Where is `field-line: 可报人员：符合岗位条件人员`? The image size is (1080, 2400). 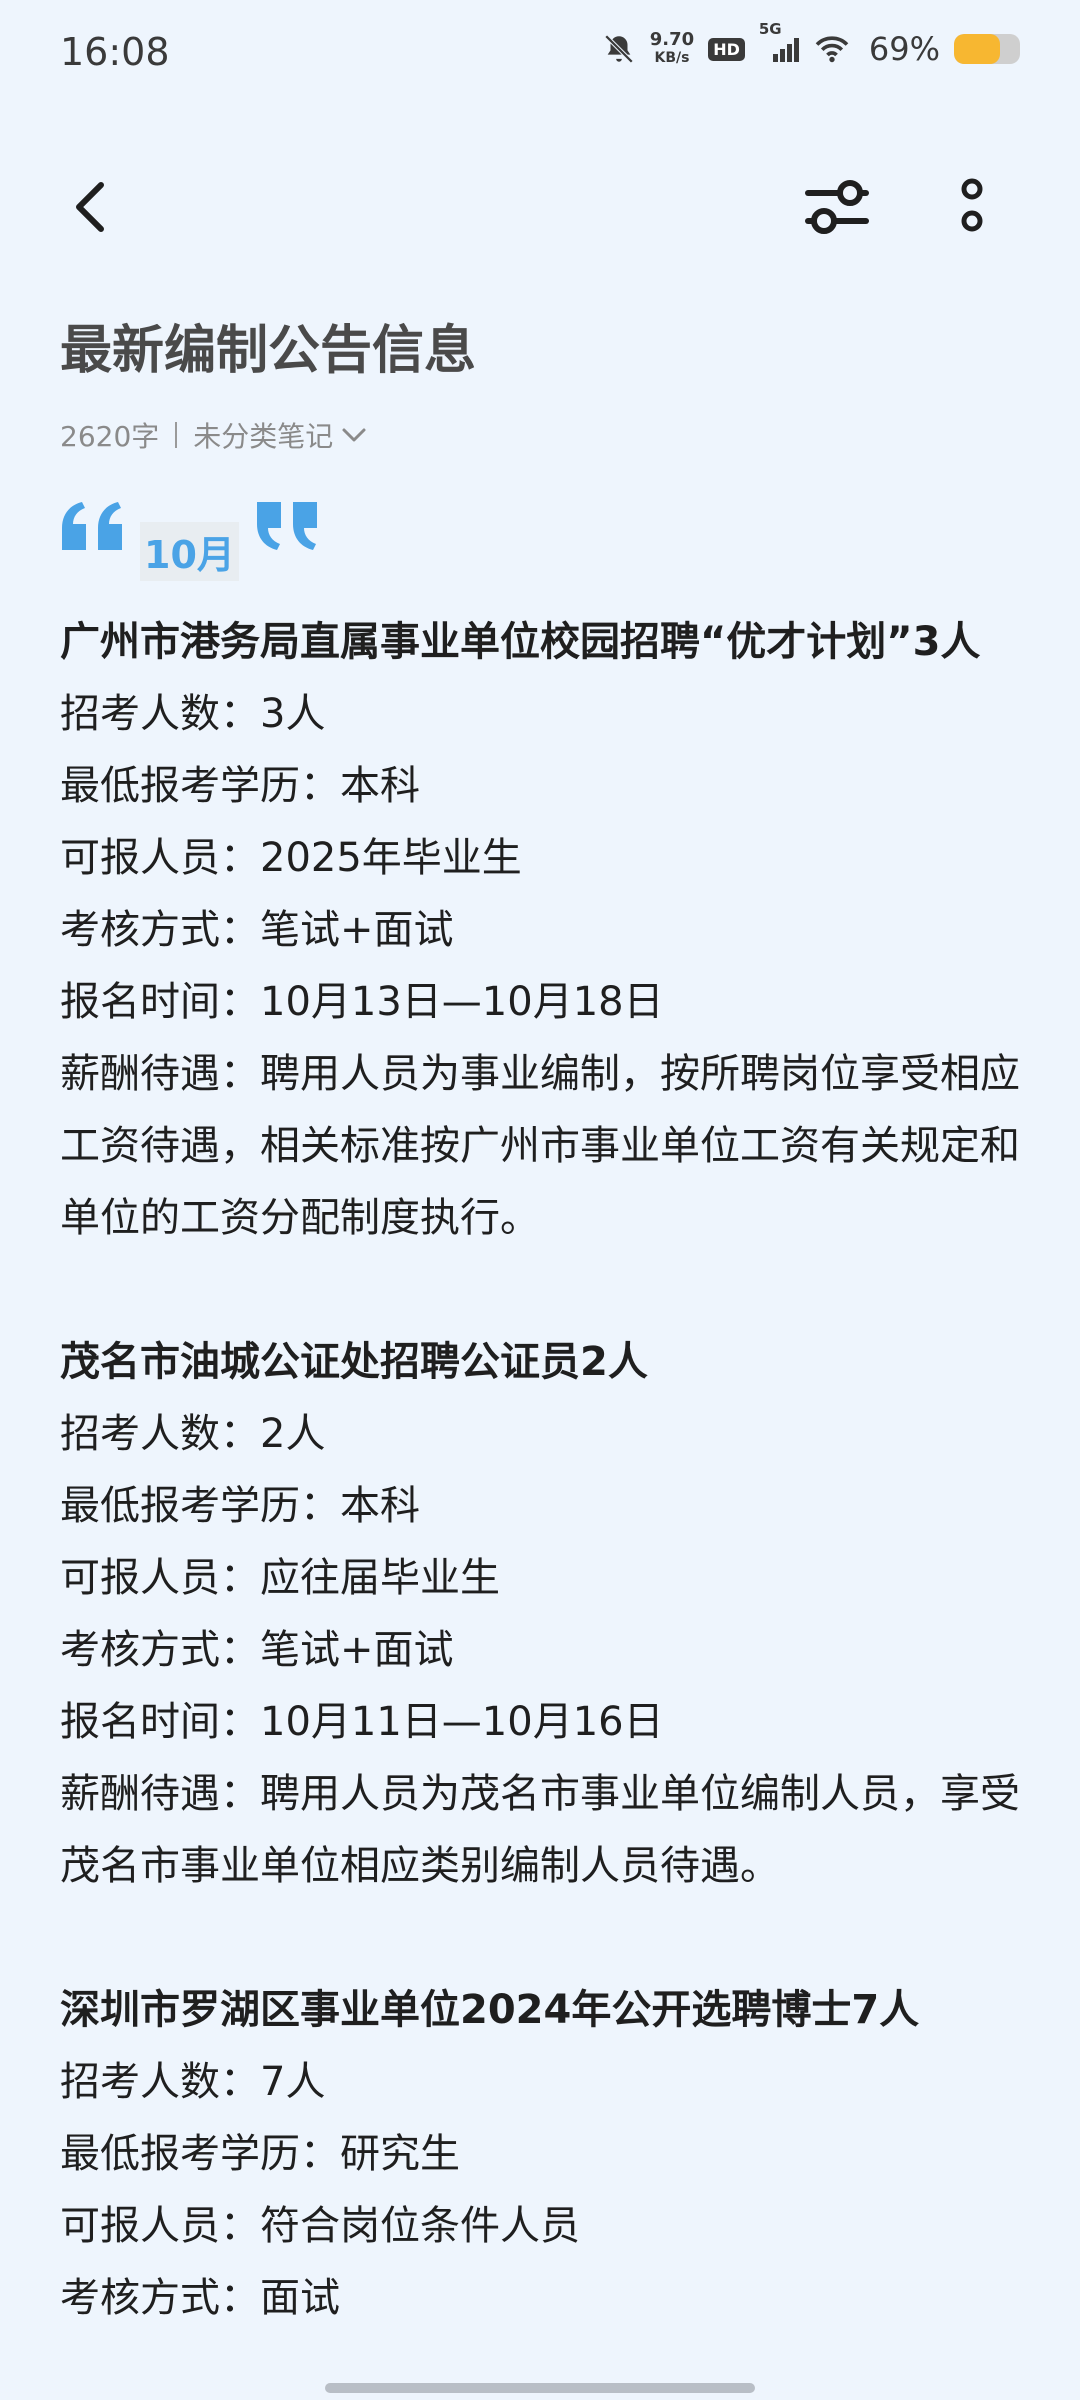
field-line: 可报人员：符合岗位条件人员 is located at coordinates (320, 2226).